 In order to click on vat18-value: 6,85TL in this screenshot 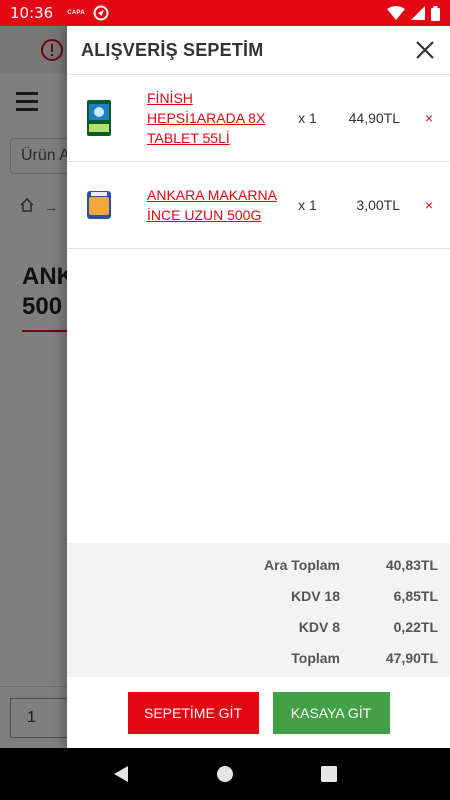, I will do `click(415, 595)`.